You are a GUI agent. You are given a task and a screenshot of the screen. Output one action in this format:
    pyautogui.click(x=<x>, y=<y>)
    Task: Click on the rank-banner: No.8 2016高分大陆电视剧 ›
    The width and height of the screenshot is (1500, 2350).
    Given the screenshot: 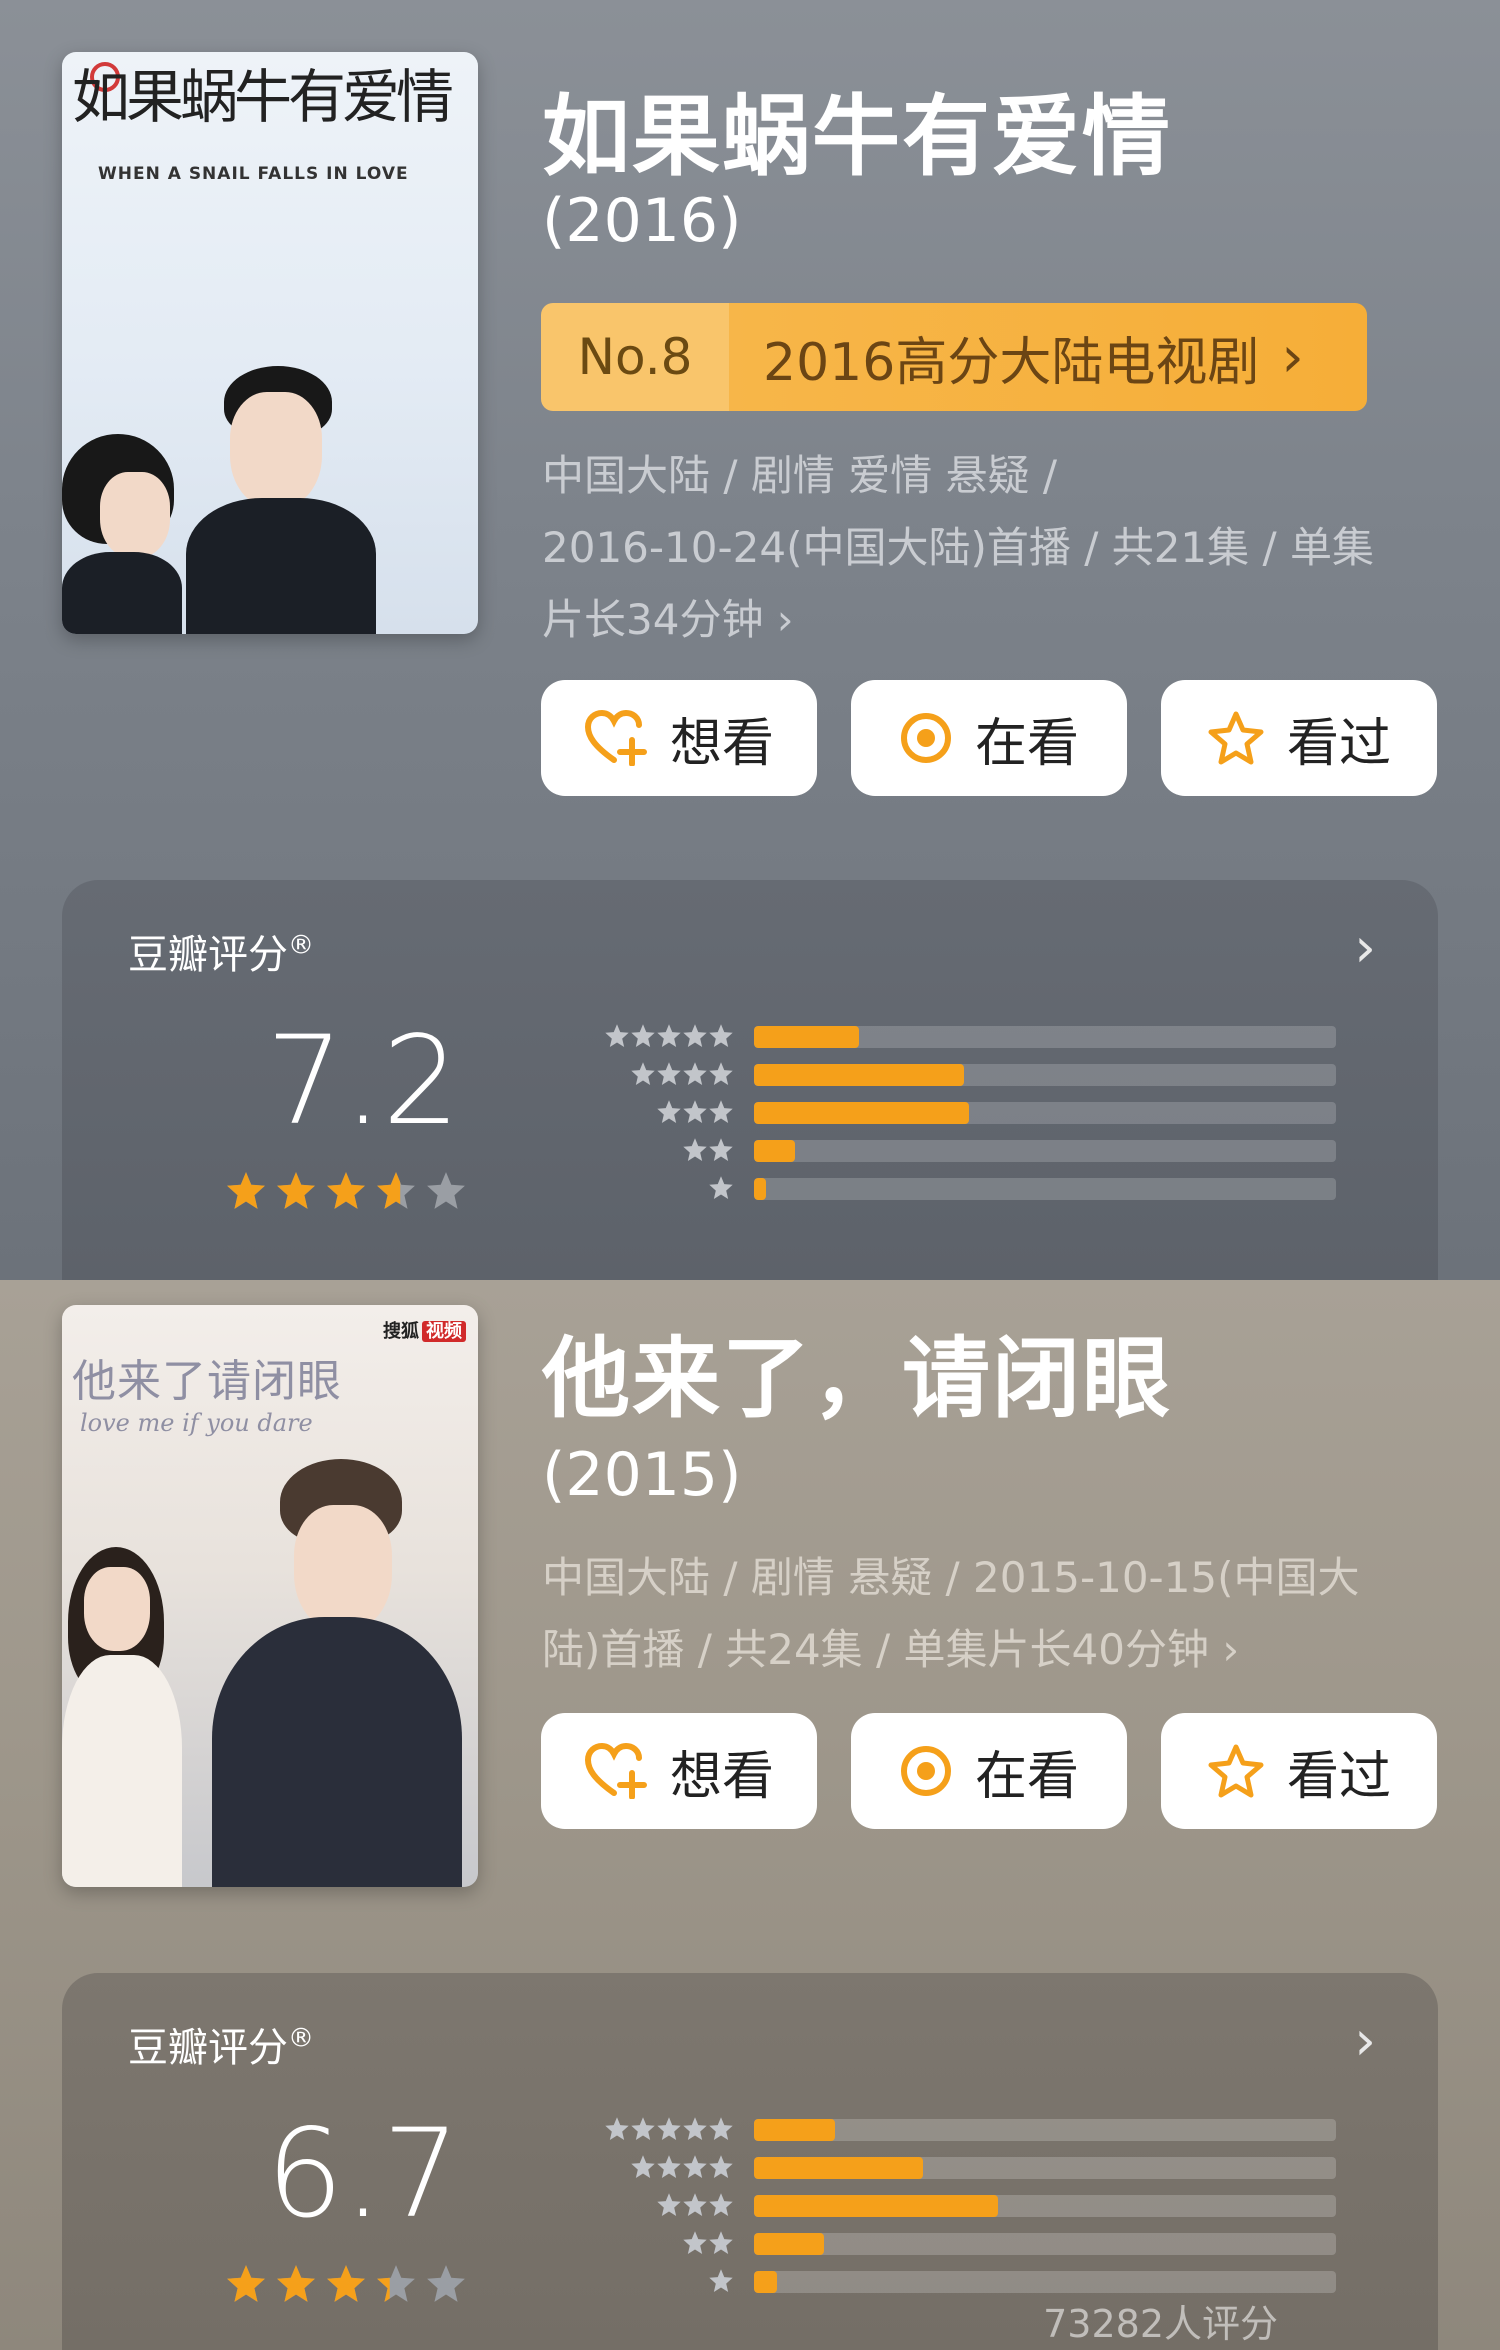 What is the action you would take?
    pyautogui.click(x=954, y=357)
    